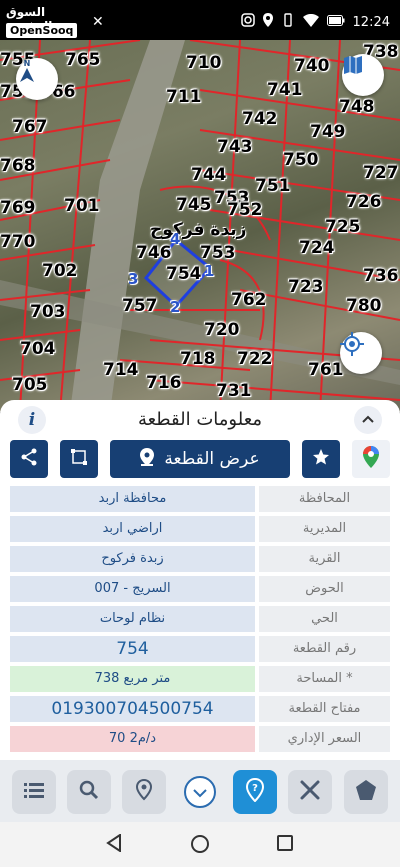  What do you see at coordinates (200, 589) in the screenshot?
I see `table-row: السريج - 007 الحوض` at bounding box center [200, 589].